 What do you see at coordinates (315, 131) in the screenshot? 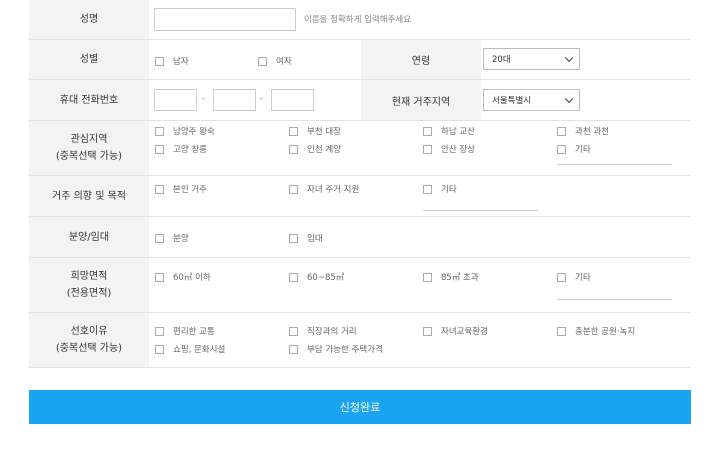
I see `interest-option: 부천 대장` at bounding box center [315, 131].